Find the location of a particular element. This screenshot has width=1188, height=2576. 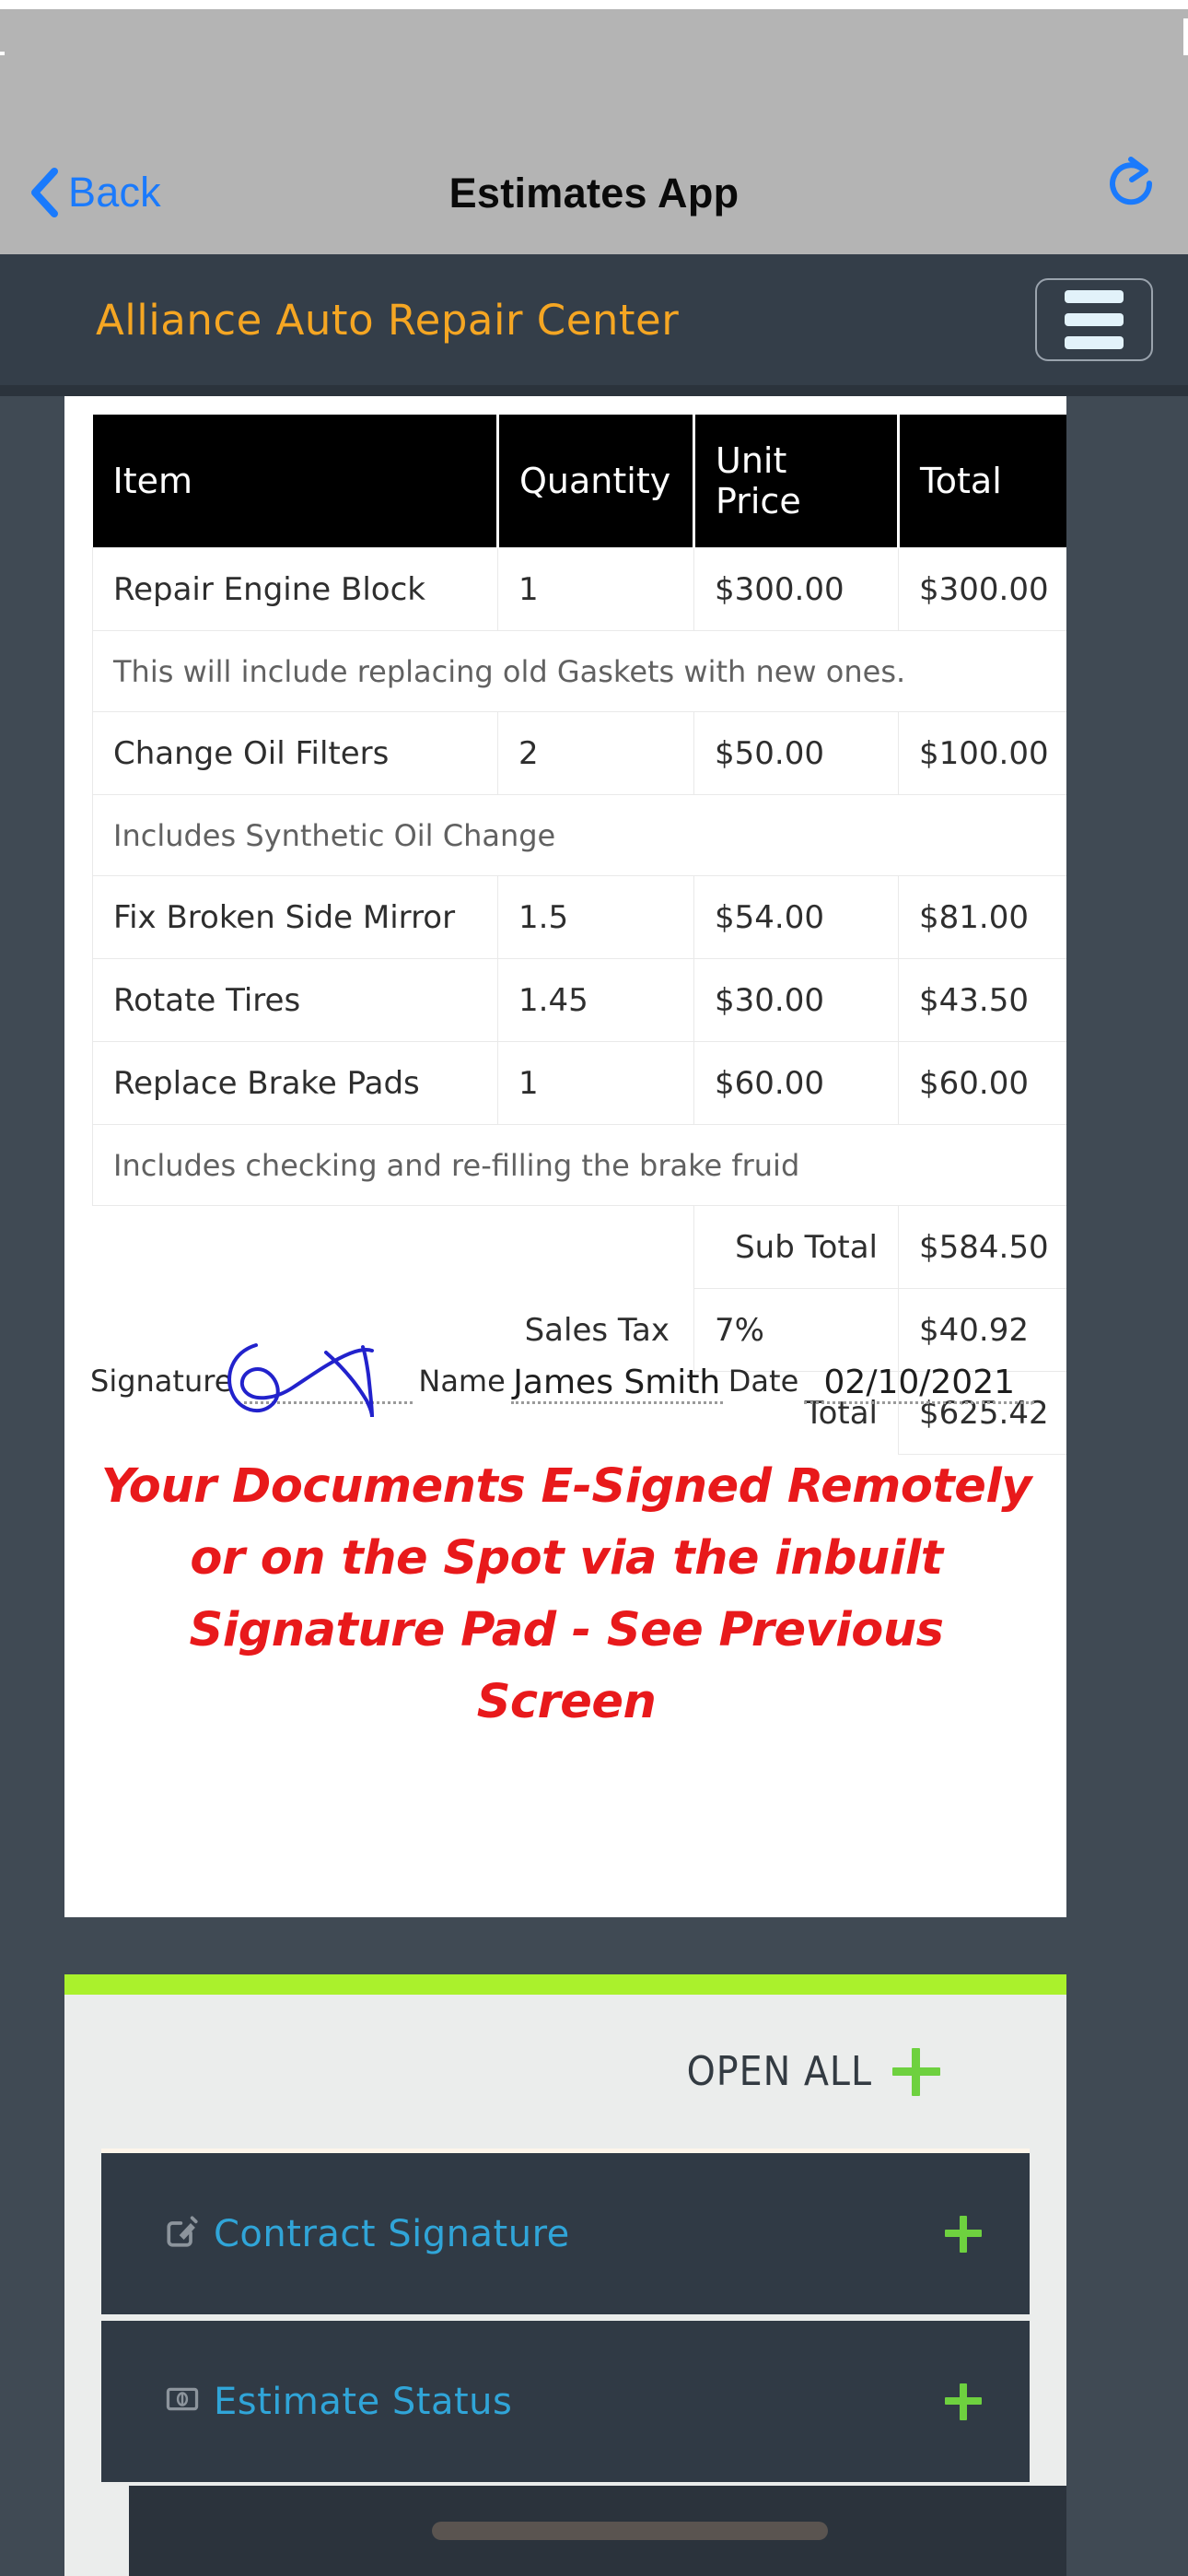

refresh-icon is located at coordinates (1131, 187).